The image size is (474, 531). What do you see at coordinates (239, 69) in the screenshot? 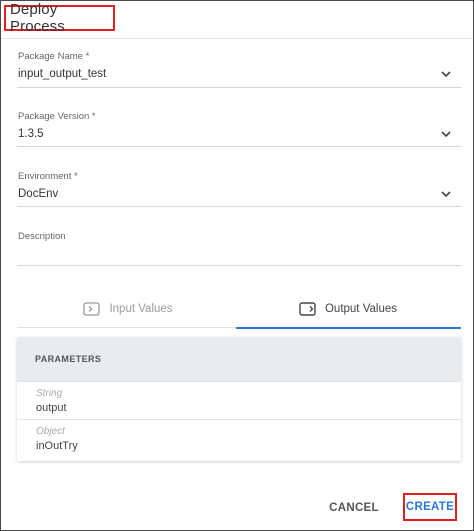
I see `package-name-select: Package Name * input_output_test` at bounding box center [239, 69].